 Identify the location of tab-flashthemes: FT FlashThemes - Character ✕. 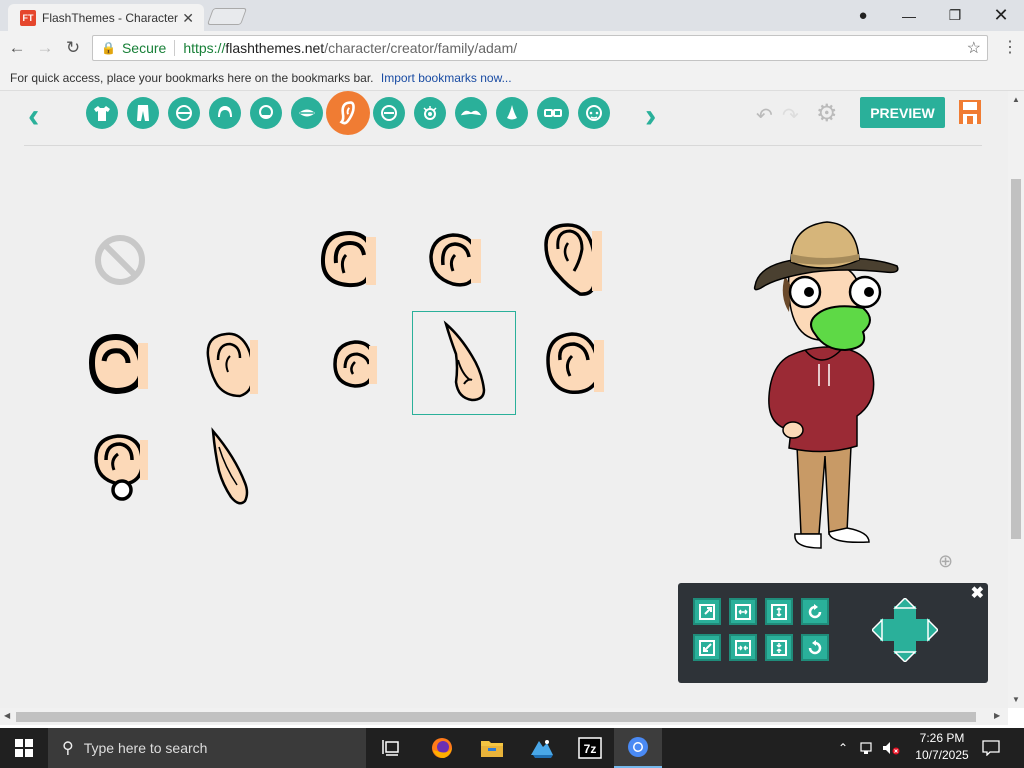
(106, 17).